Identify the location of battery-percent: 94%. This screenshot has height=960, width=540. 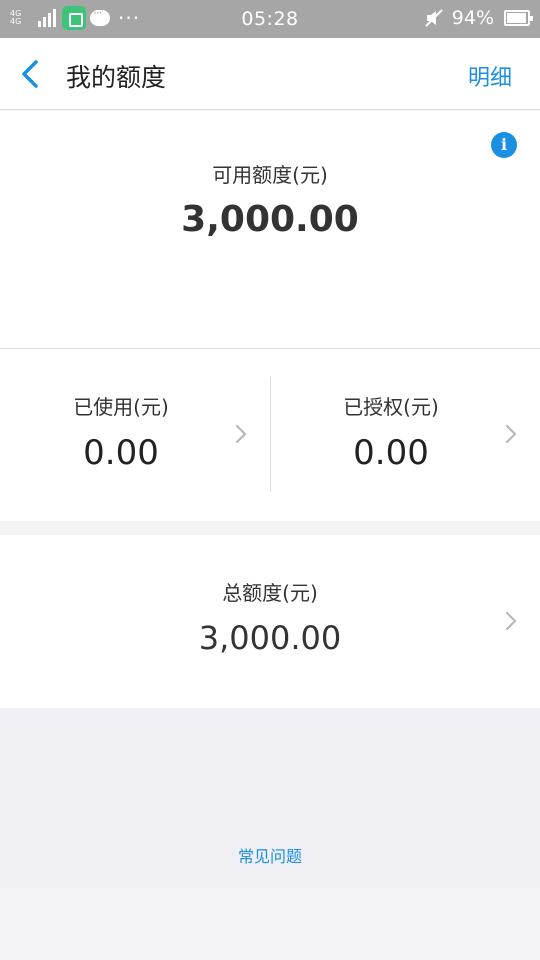
(472, 18).